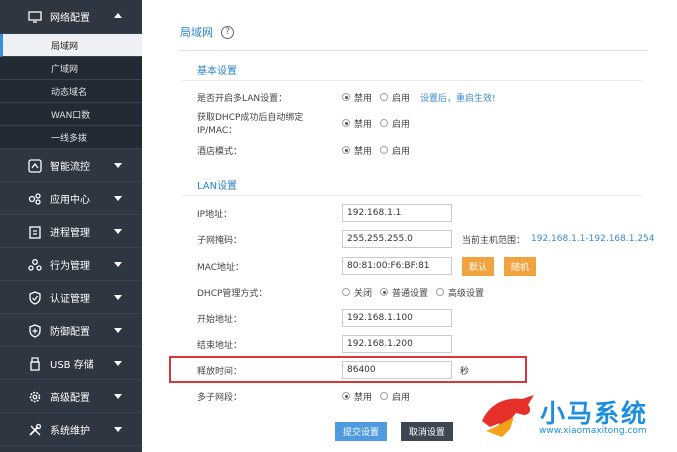 The image size is (677, 452). I want to click on menu-smart-flow: 智能流控, so click(71, 165).